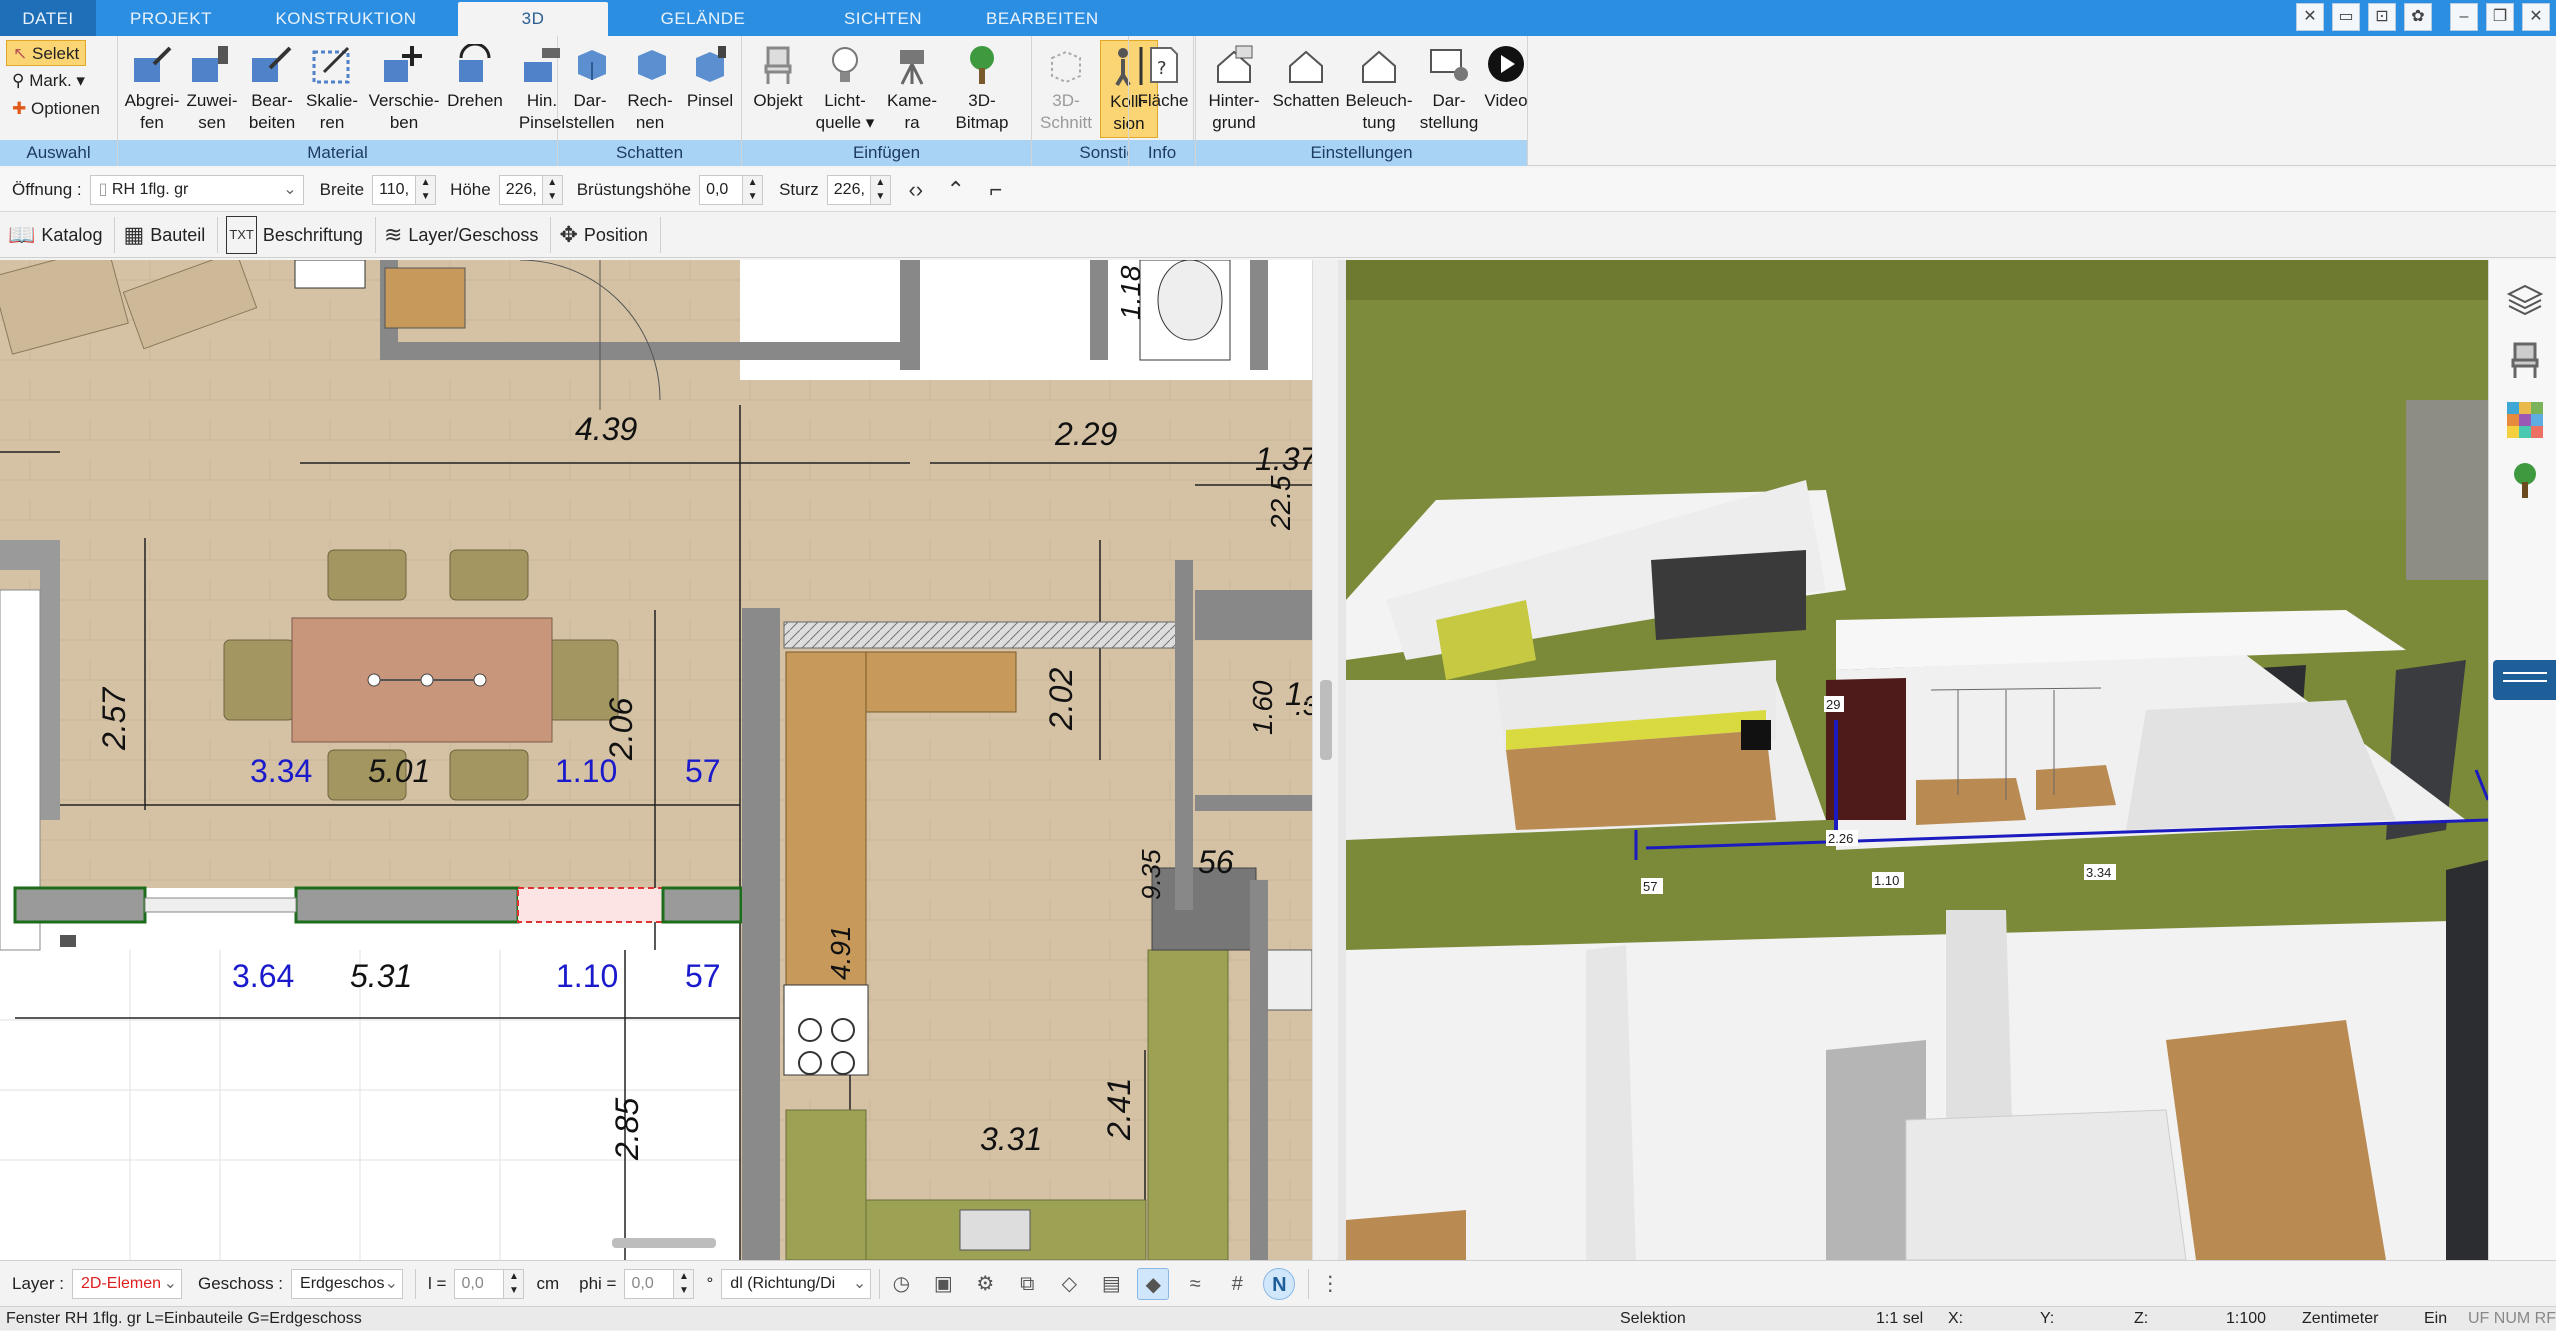  Describe the element at coordinates (649, 1283) in the screenshot. I see `phi-input: 0,0` at that location.